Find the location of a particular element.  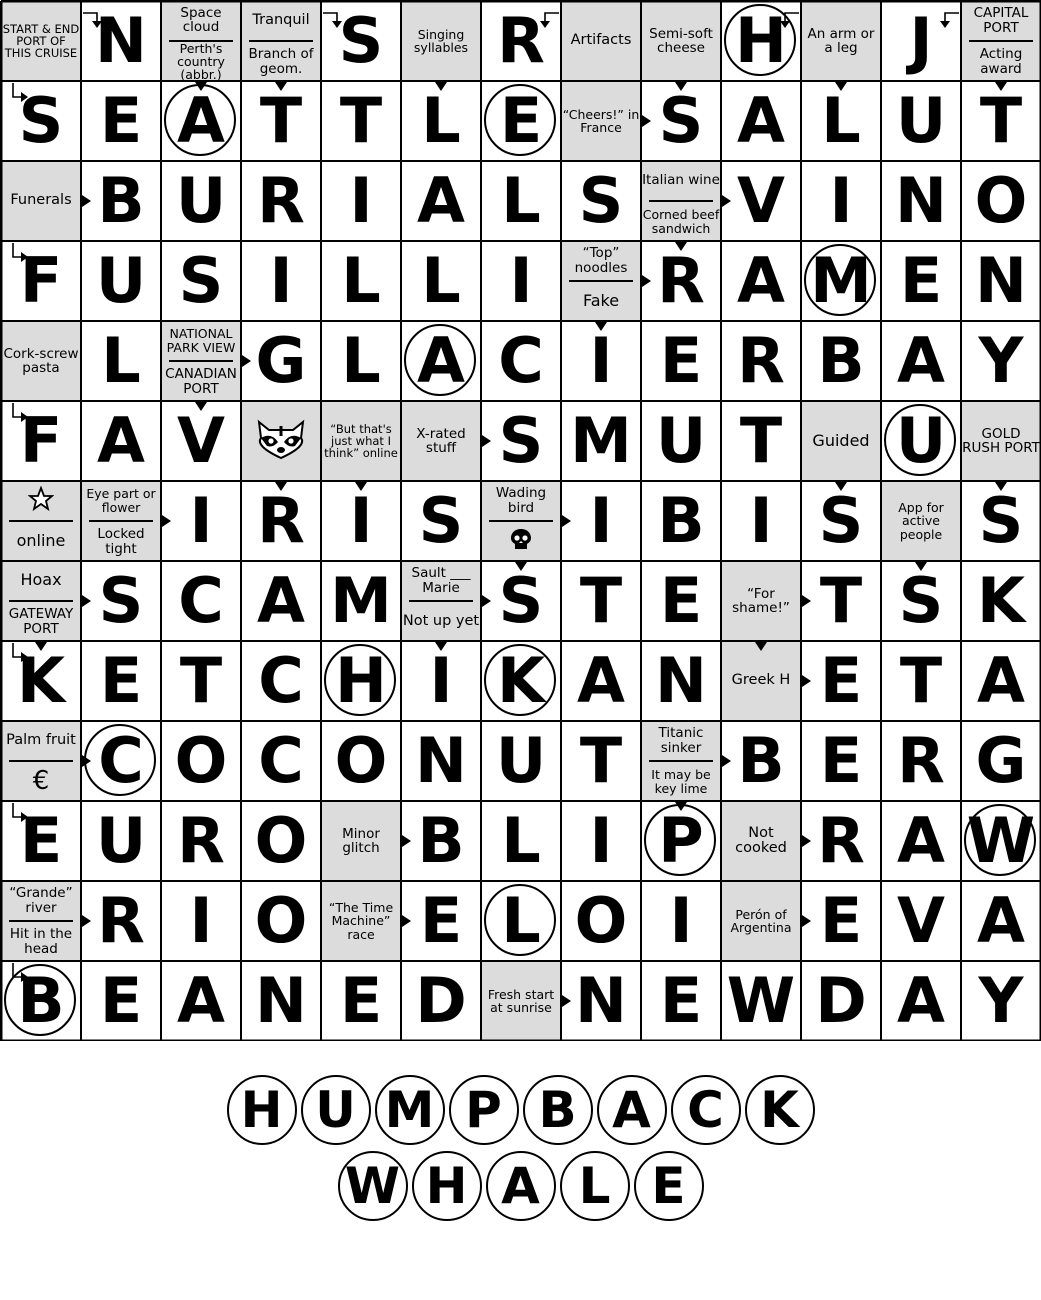

answer-cell: J is located at coordinates (921, 41).